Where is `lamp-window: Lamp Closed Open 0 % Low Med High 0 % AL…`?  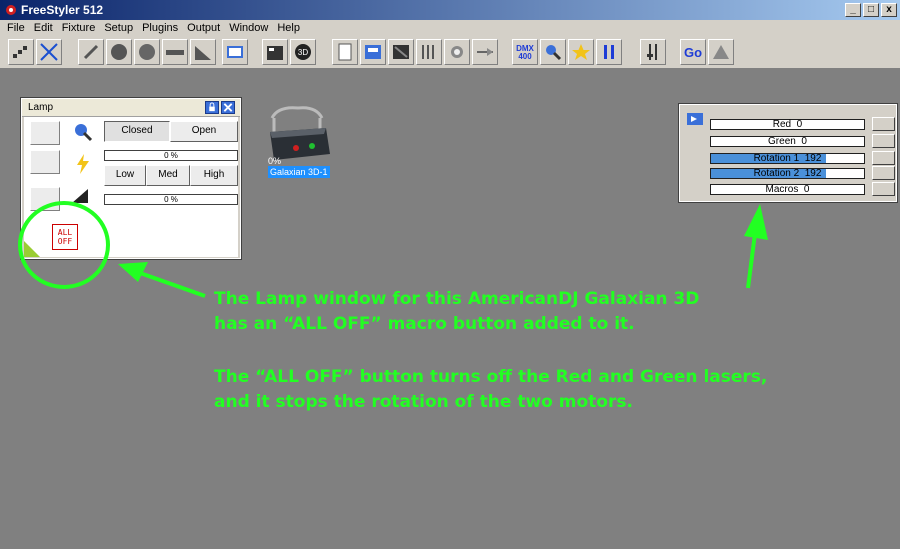 lamp-window: Lamp Closed Open 0 % Low Med High 0 % AL… is located at coordinates (131, 178).